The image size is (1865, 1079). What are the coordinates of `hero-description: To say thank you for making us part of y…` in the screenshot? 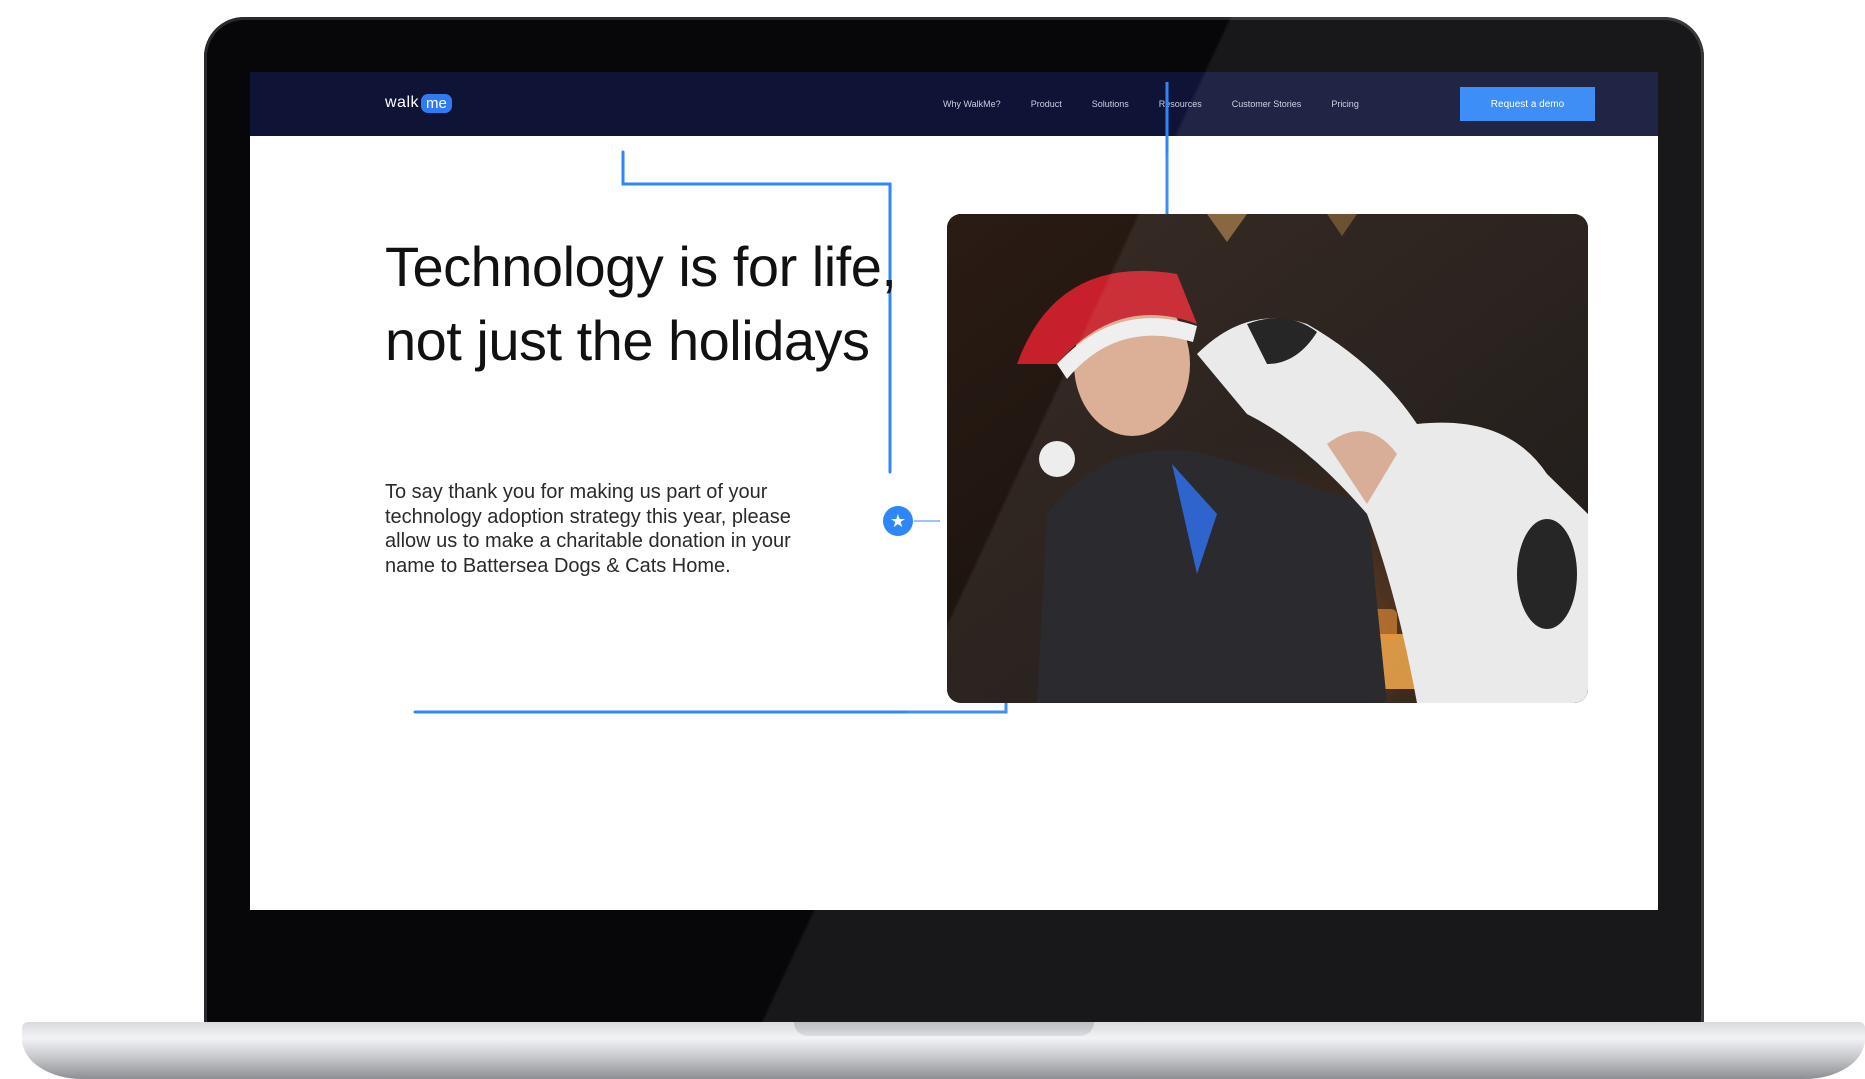 It's located at (588, 529).